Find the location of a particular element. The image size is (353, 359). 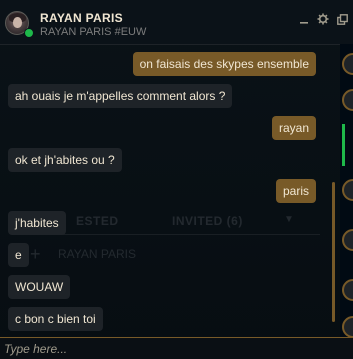

friend-name: RAYAN PARIS is located at coordinates (81, 18).